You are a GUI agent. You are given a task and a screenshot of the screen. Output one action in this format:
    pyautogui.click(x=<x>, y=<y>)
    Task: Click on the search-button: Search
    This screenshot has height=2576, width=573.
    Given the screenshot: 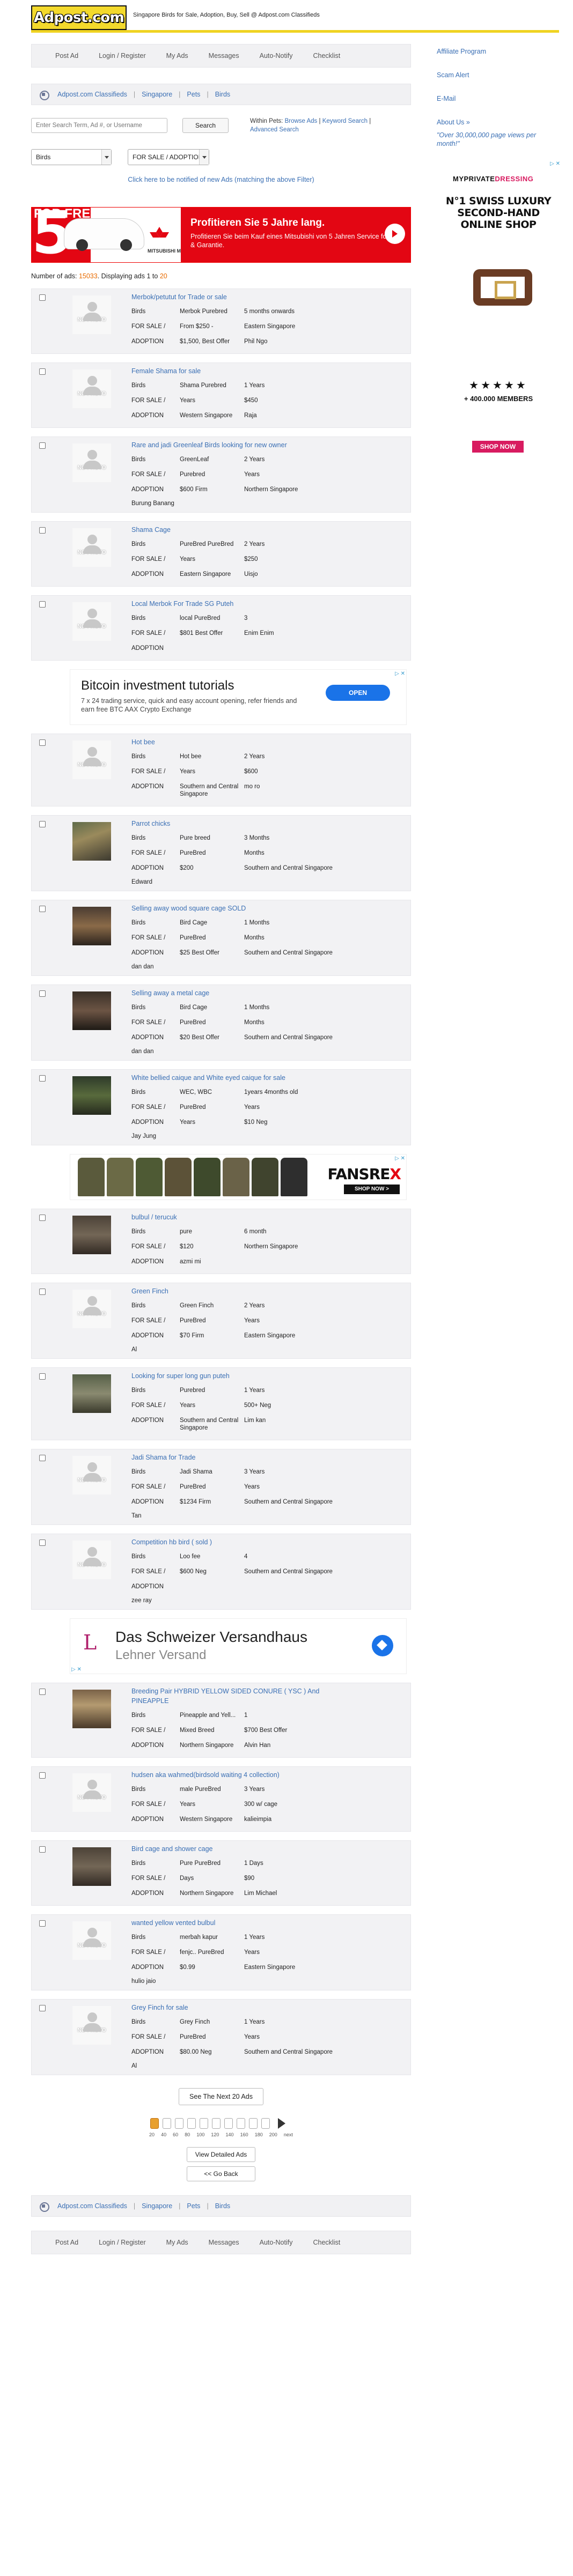 What is the action you would take?
    pyautogui.click(x=205, y=125)
    